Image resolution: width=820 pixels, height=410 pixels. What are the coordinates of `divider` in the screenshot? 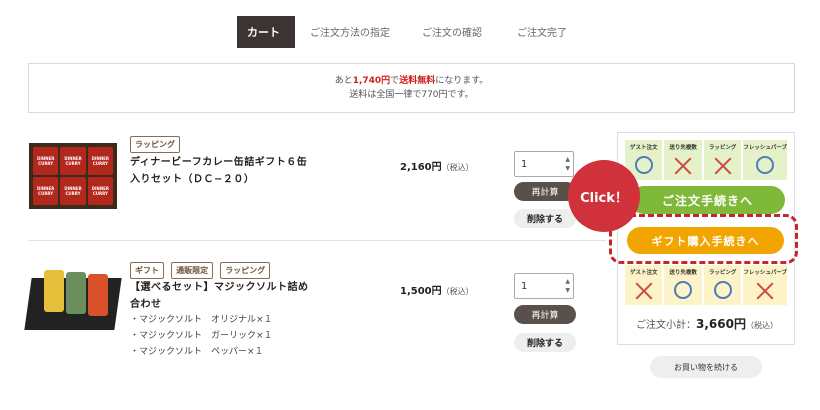 It's located at (317, 240).